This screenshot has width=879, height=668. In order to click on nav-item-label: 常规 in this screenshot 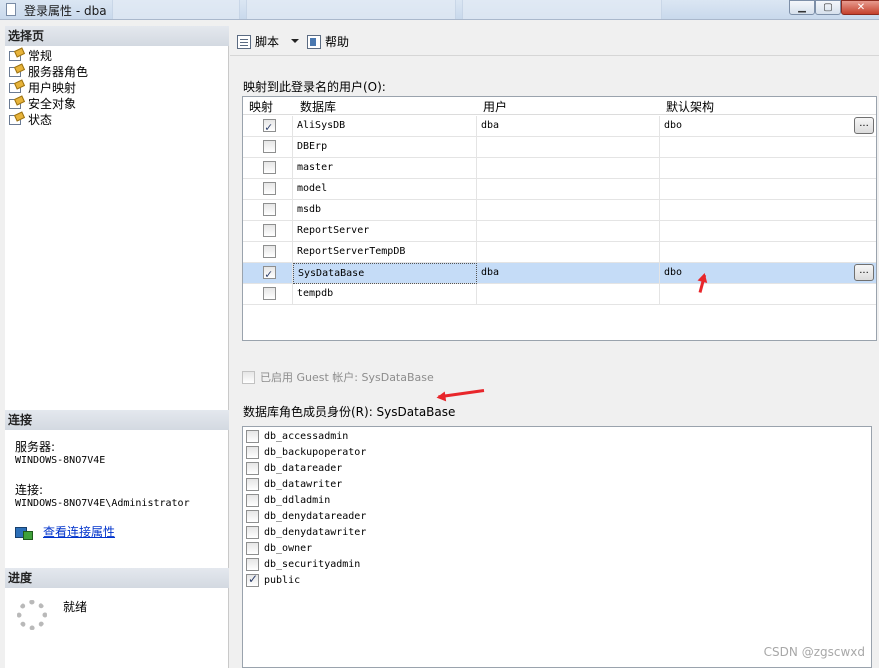, I will do `click(40, 55)`.